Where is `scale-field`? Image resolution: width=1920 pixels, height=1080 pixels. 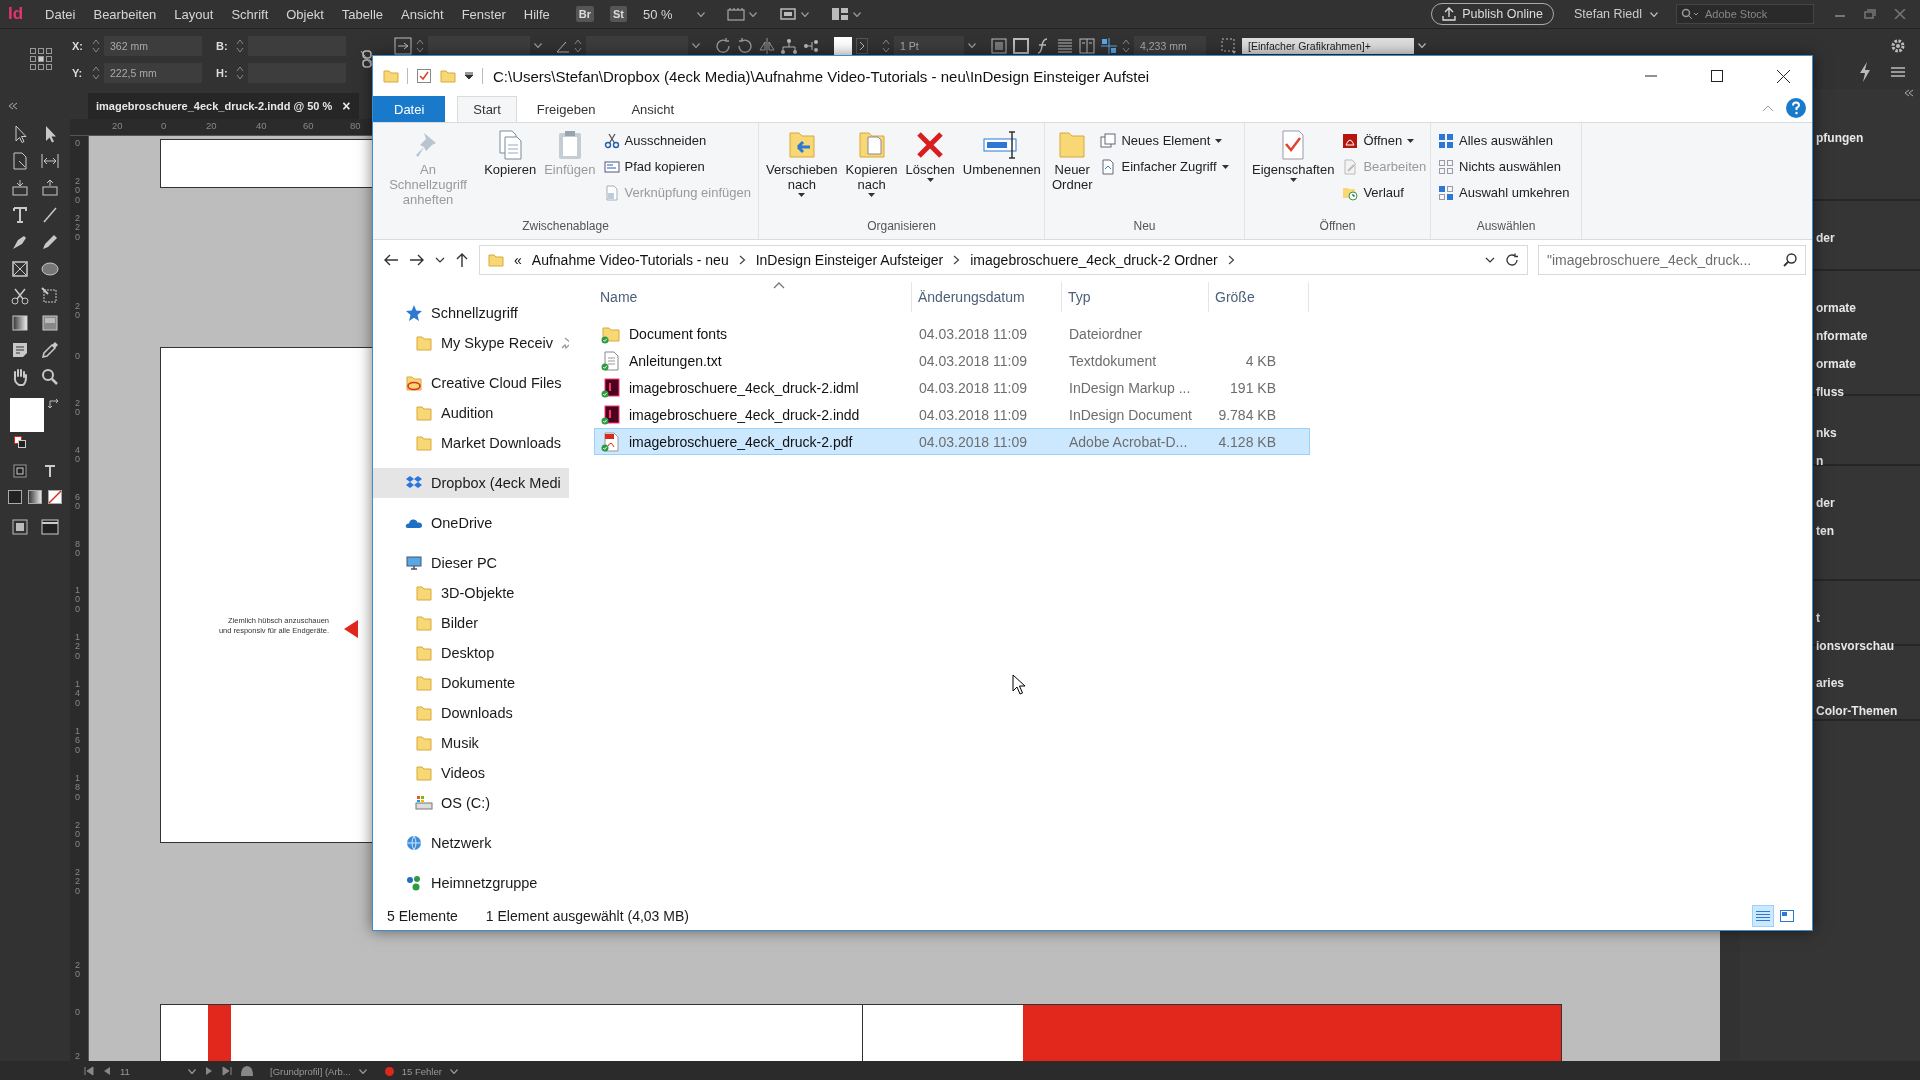
scale-field is located at coordinates (479, 45).